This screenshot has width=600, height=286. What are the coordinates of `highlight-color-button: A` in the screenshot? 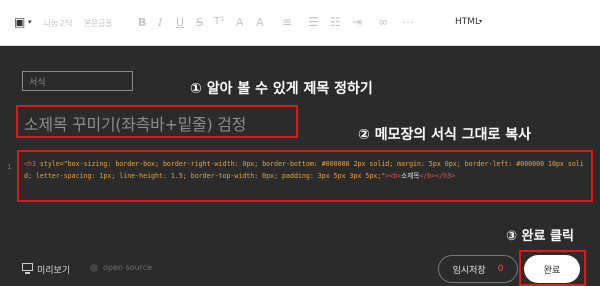 It's located at (260, 22).